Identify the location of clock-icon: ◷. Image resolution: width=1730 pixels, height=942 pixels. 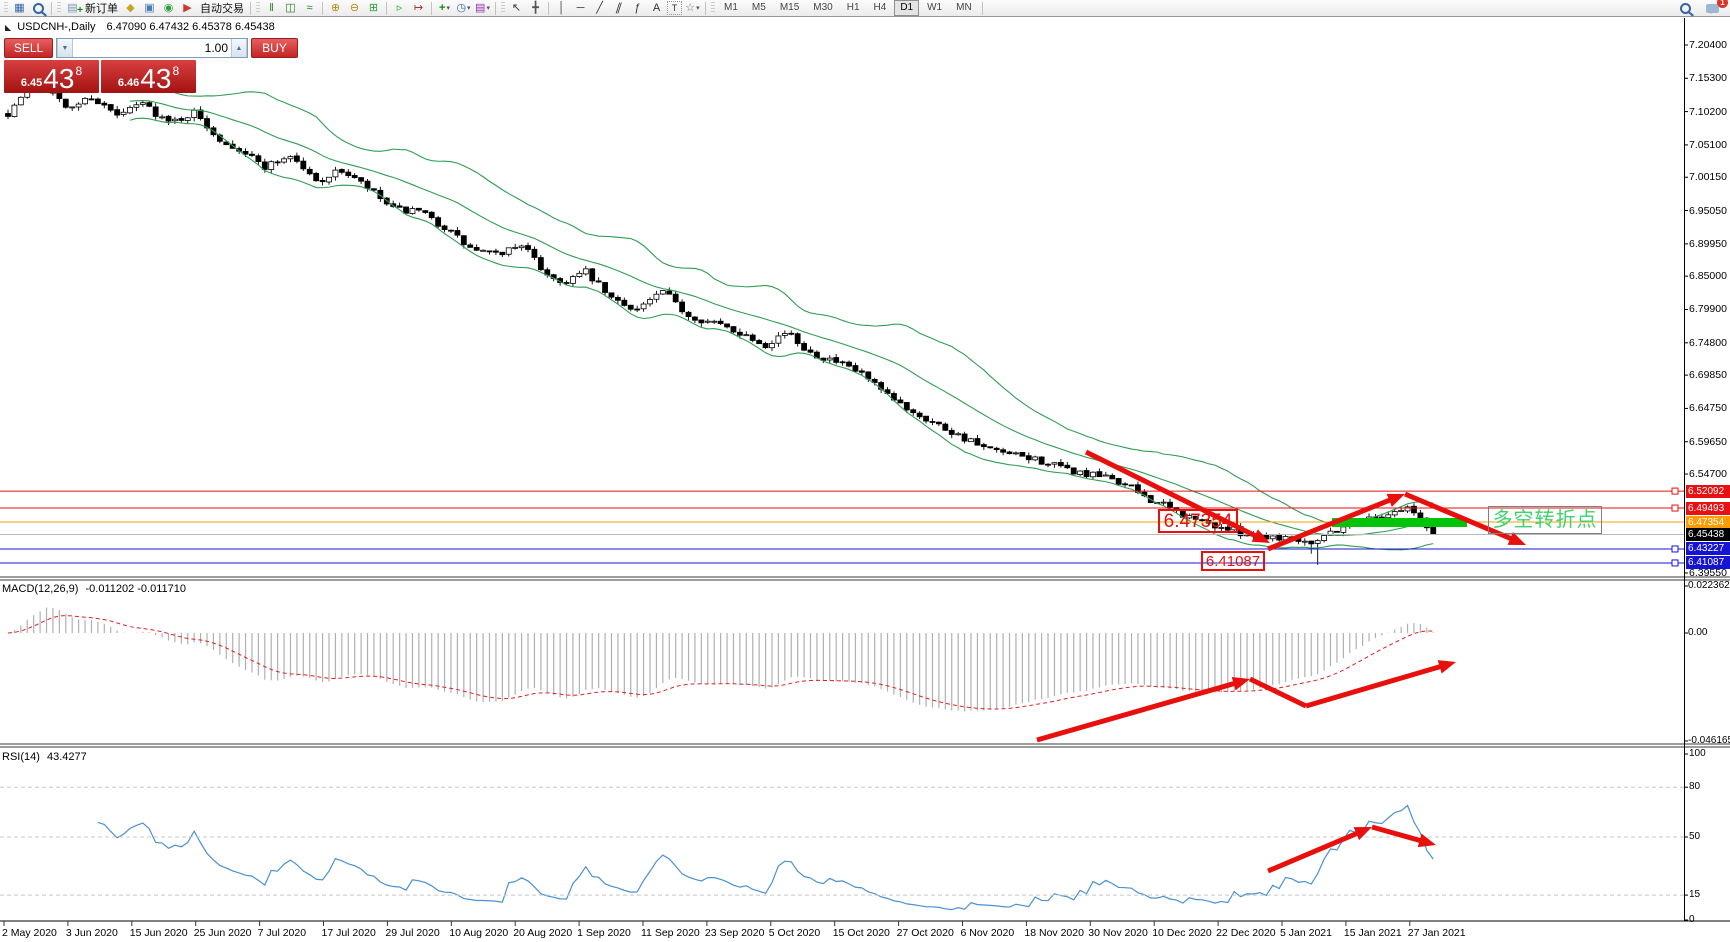
(461, 7).